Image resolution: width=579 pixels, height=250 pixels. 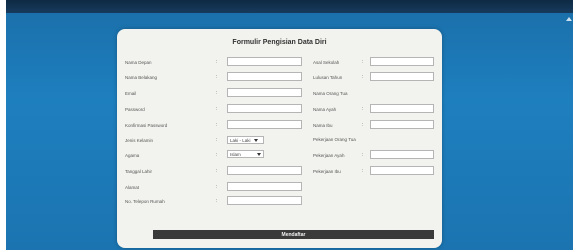 I want to click on religion-label: Agama, so click(x=132, y=155).